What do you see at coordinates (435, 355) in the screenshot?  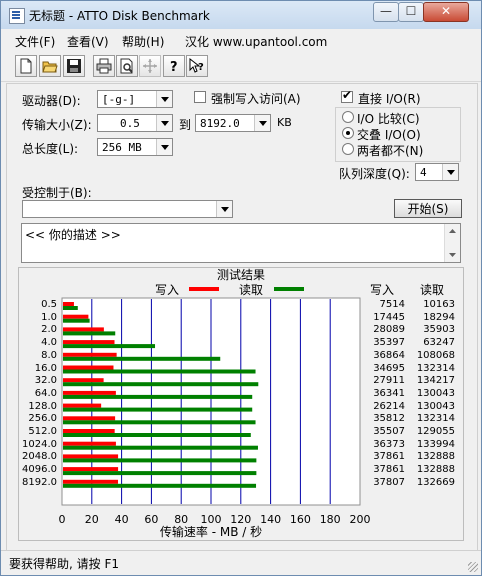 I see `read-value: 108068` at bounding box center [435, 355].